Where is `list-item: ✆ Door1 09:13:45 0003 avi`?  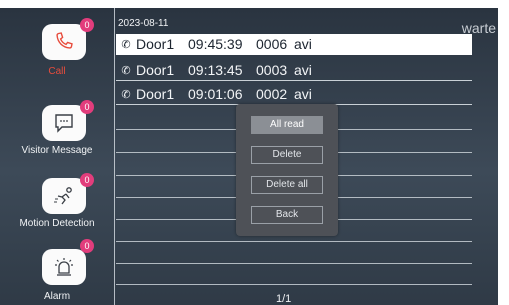 list-item: ✆ Door1 09:13:45 0003 avi is located at coordinates (294, 70).